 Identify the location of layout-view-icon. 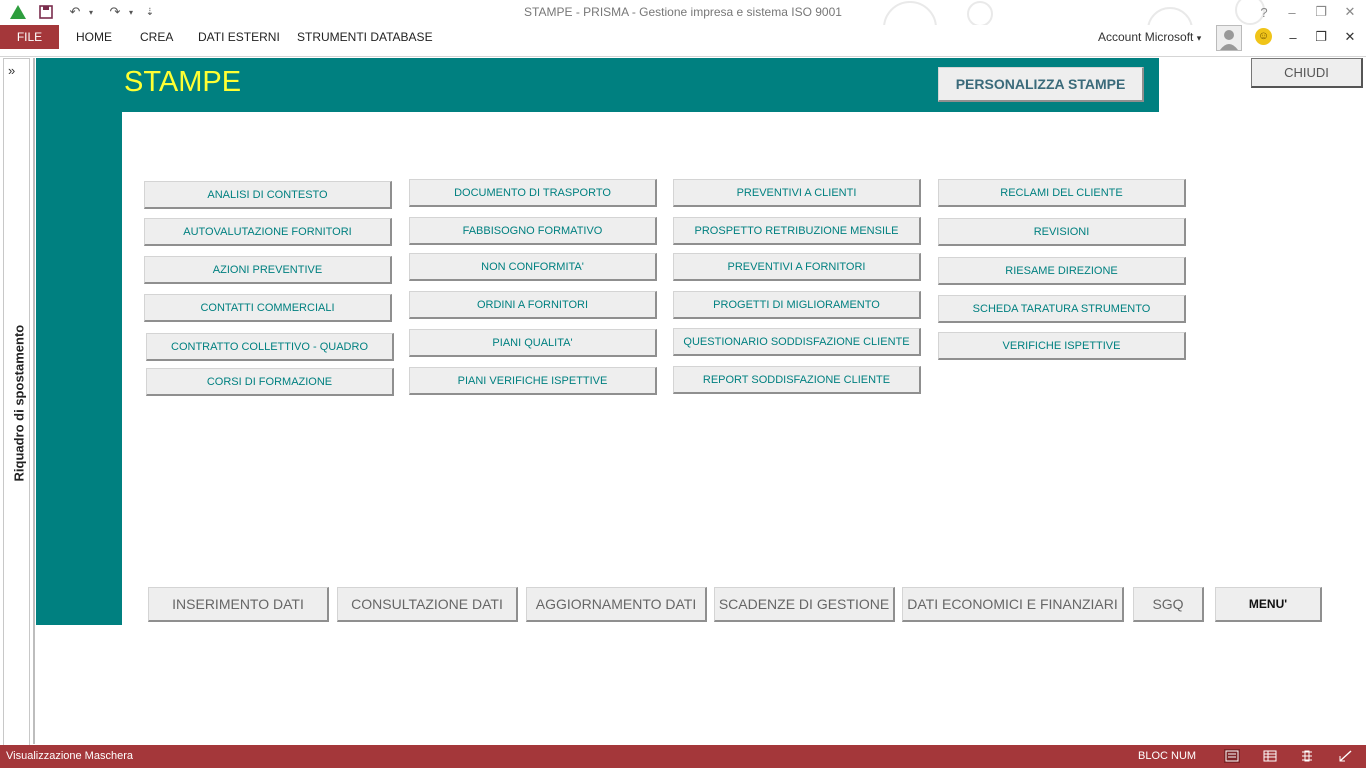
(1307, 756).